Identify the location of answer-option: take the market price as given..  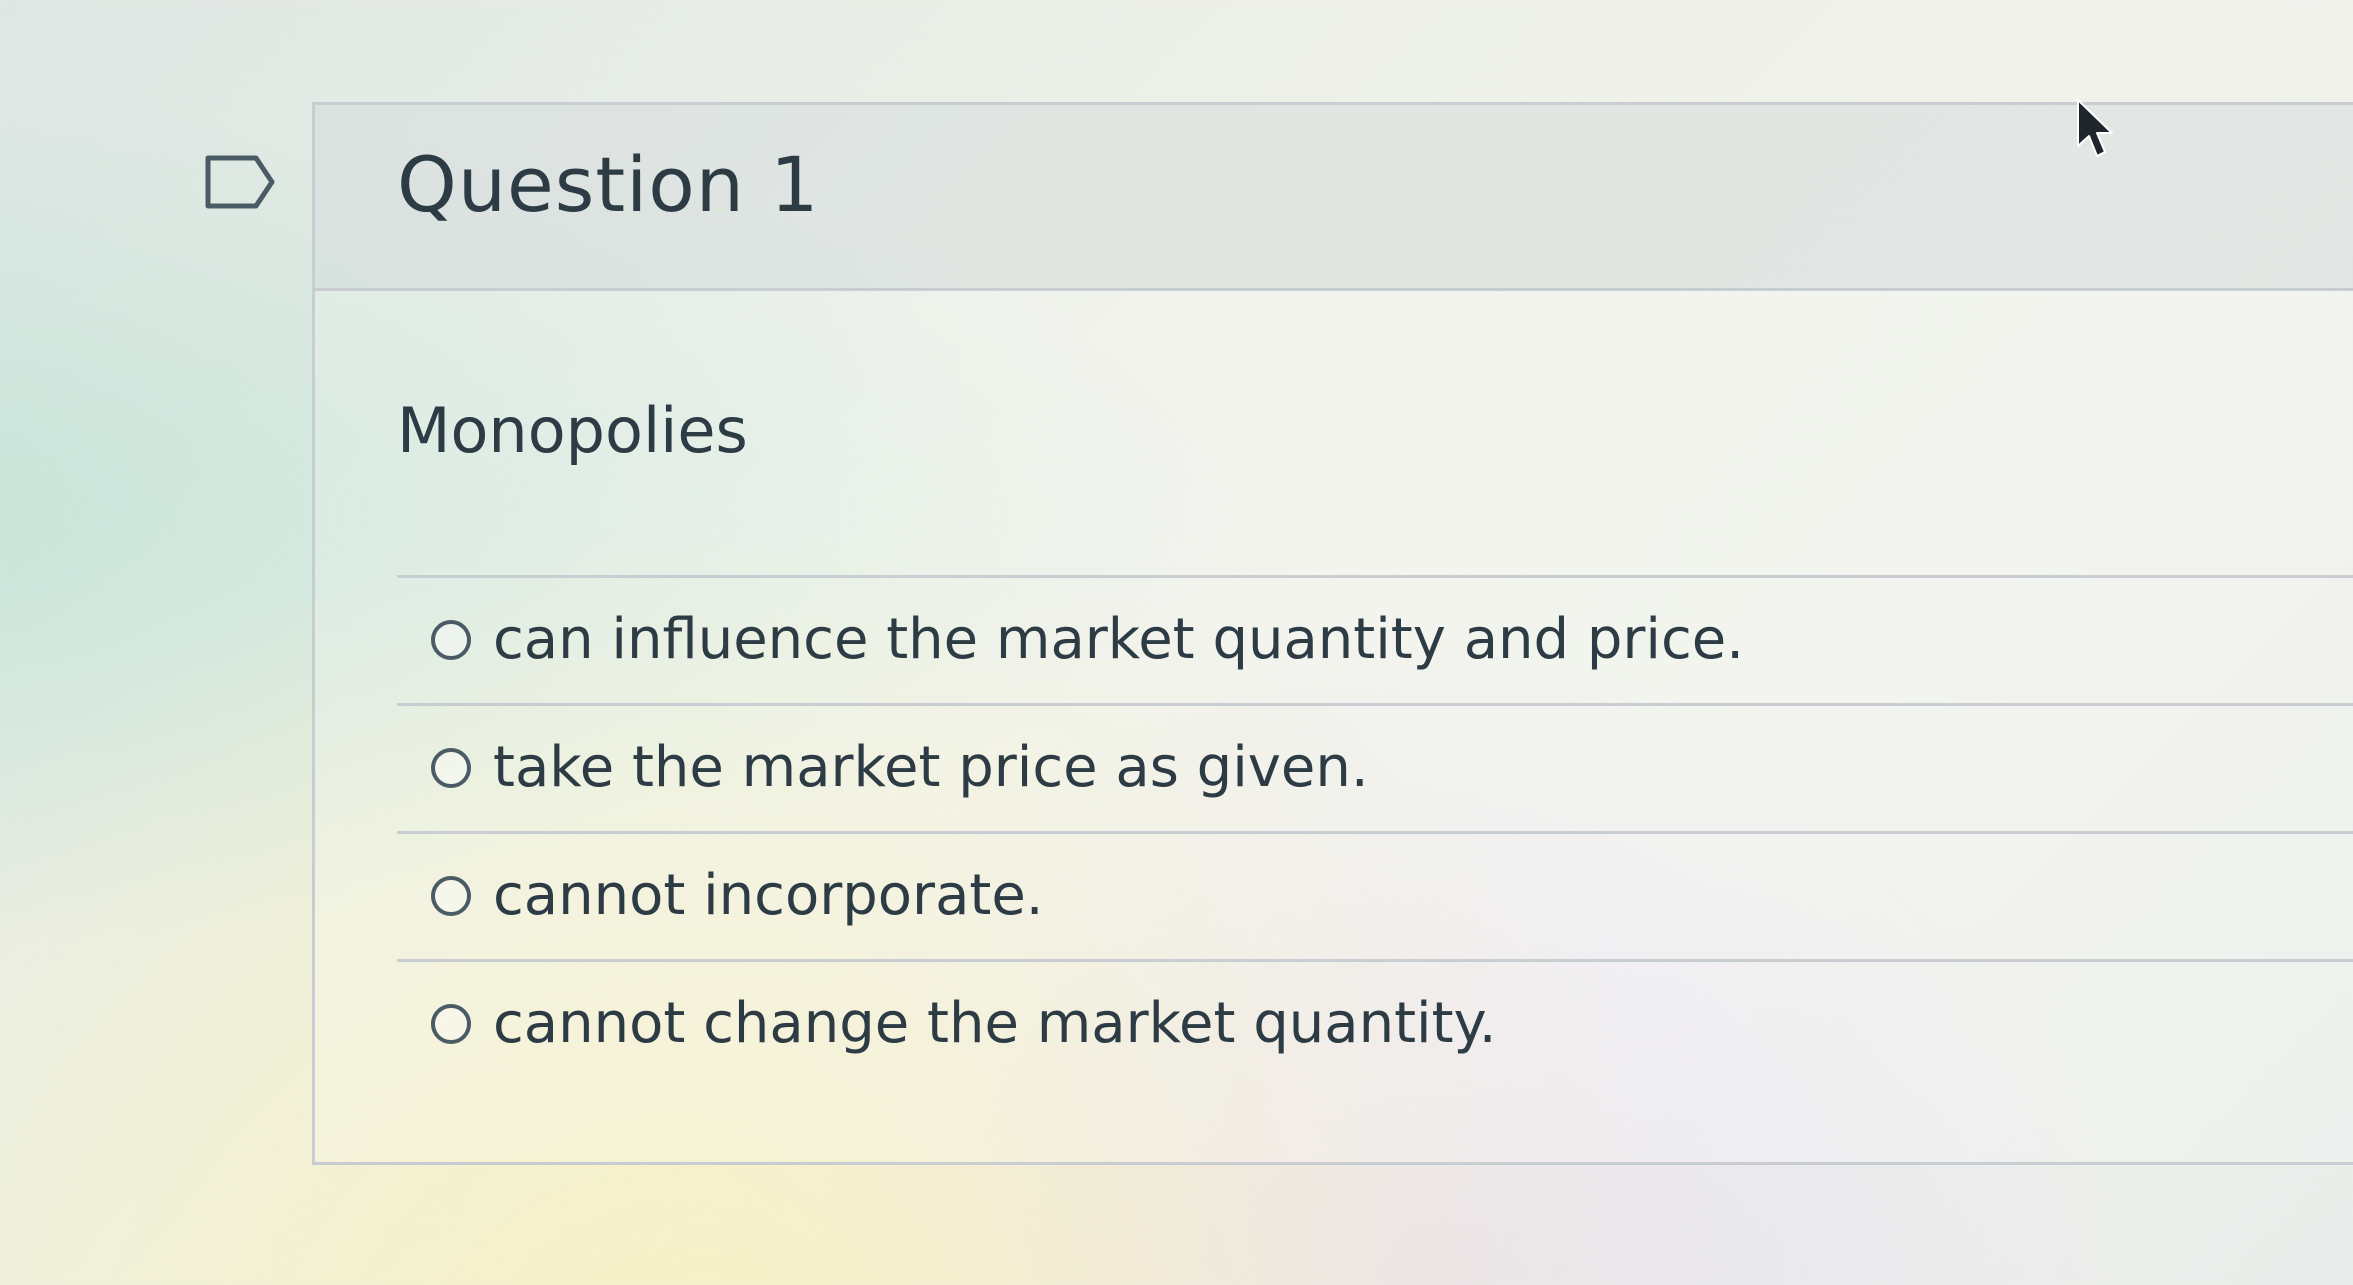
(1375, 767).